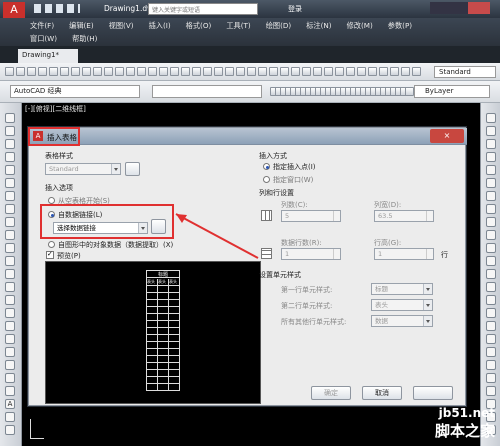 The image size is (500, 446). Describe the element at coordinates (10, 352) in the screenshot. I see `draw-tool-18-icon` at that location.